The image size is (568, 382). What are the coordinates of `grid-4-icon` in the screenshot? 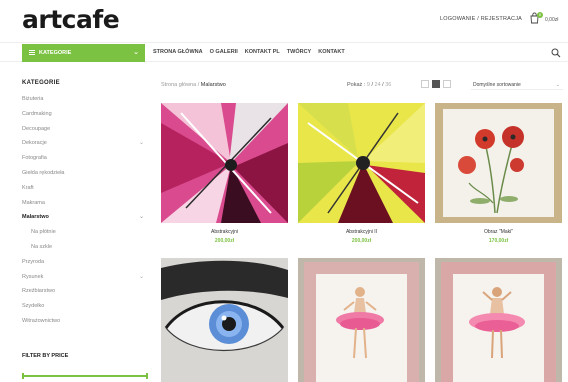 It's located at (447, 84).